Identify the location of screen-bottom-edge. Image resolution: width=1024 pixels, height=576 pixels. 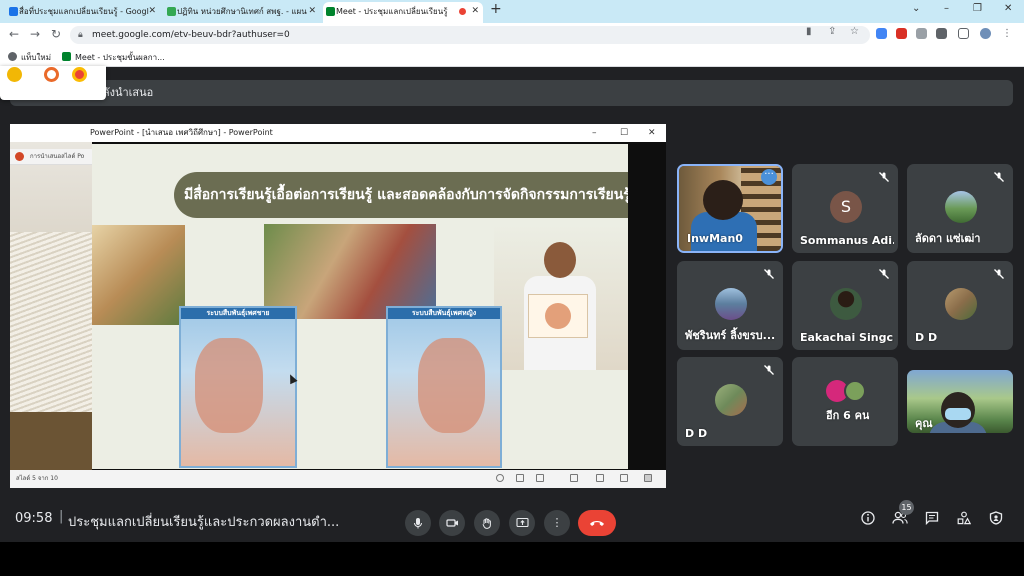
(512, 559).